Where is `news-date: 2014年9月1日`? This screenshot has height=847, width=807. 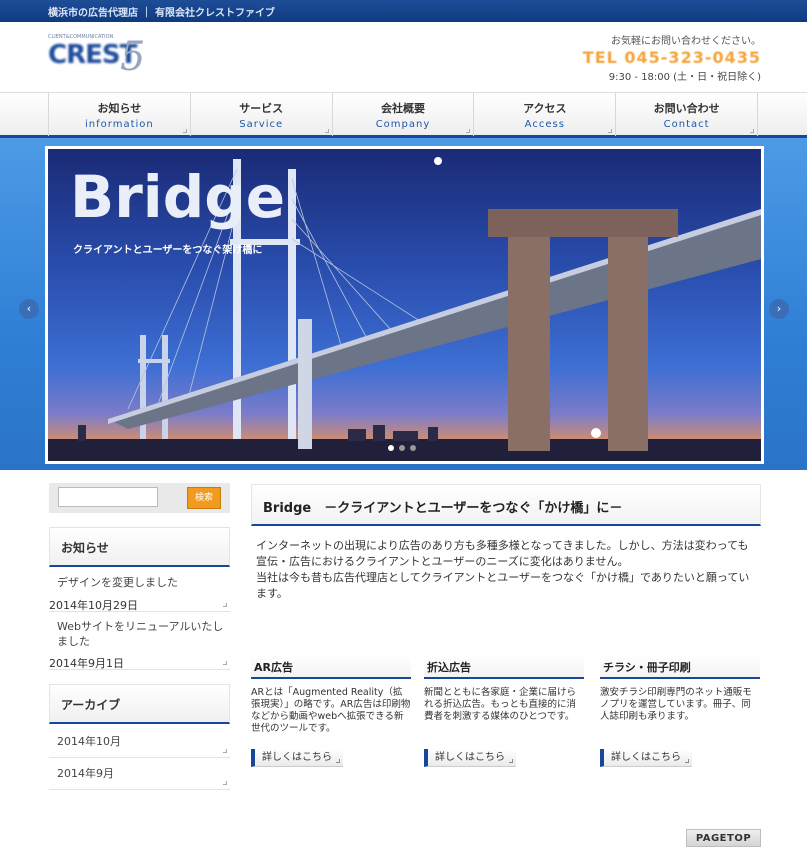 news-date: 2014年9月1日 is located at coordinates (86, 663).